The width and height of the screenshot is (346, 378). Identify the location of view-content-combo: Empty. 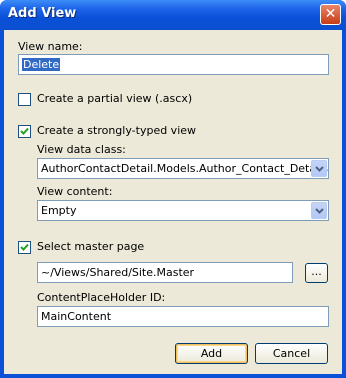
(183, 210).